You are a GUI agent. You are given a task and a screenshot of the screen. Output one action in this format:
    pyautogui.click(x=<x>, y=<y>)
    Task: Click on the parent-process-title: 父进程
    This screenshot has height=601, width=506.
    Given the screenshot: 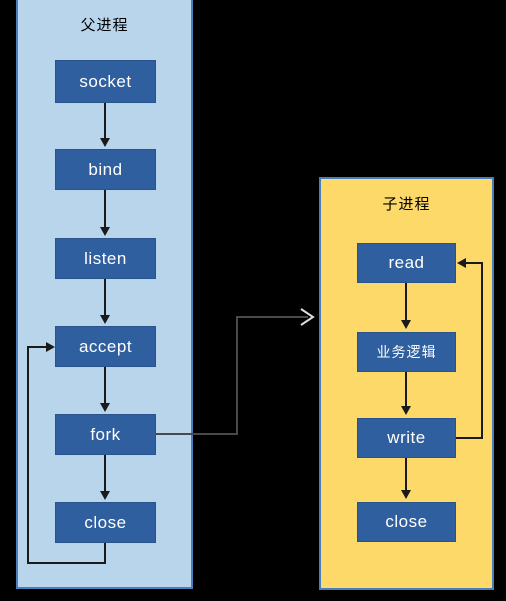 What is the action you would take?
    pyautogui.click(x=104, y=25)
    